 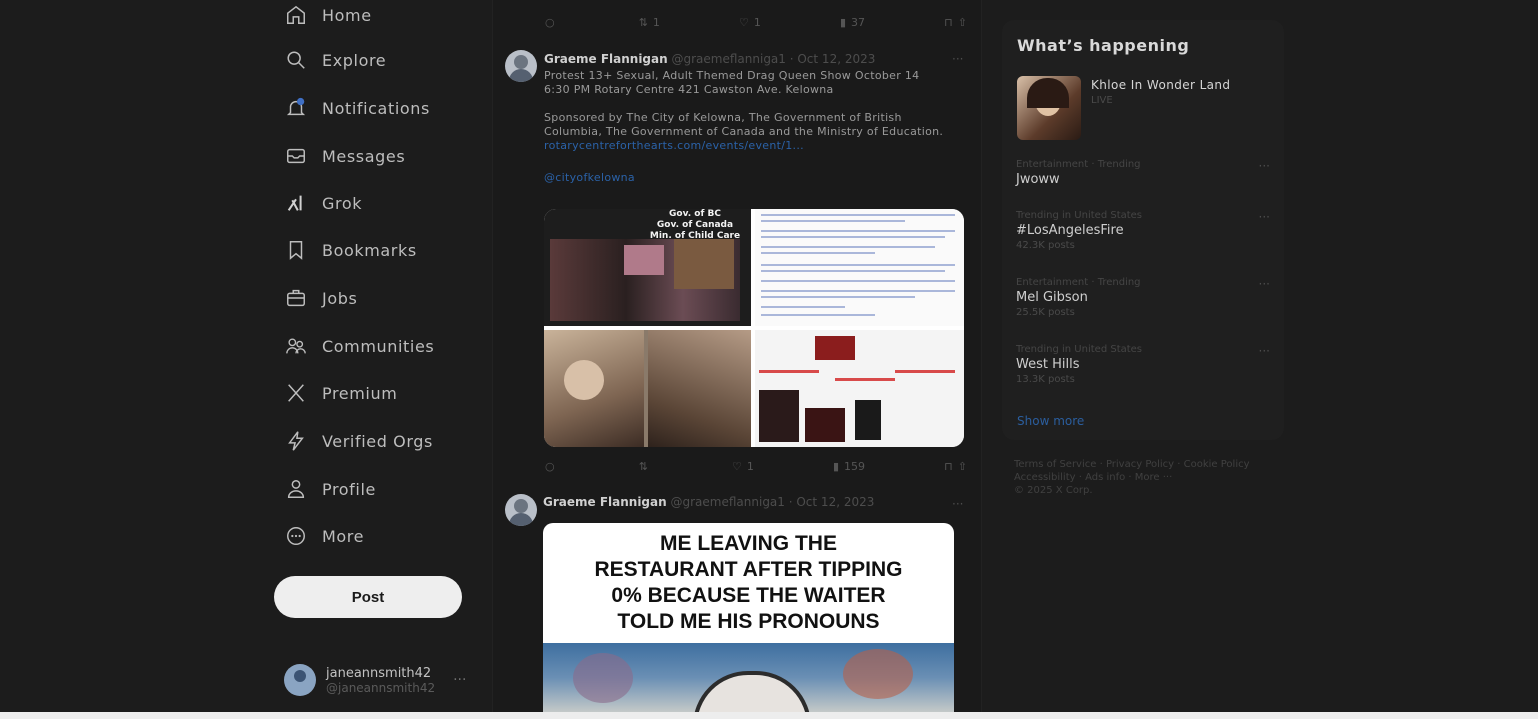 What do you see at coordinates (358, 441) in the screenshot?
I see `sidebar-item-verified-orgs: Verified Orgs` at bounding box center [358, 441].